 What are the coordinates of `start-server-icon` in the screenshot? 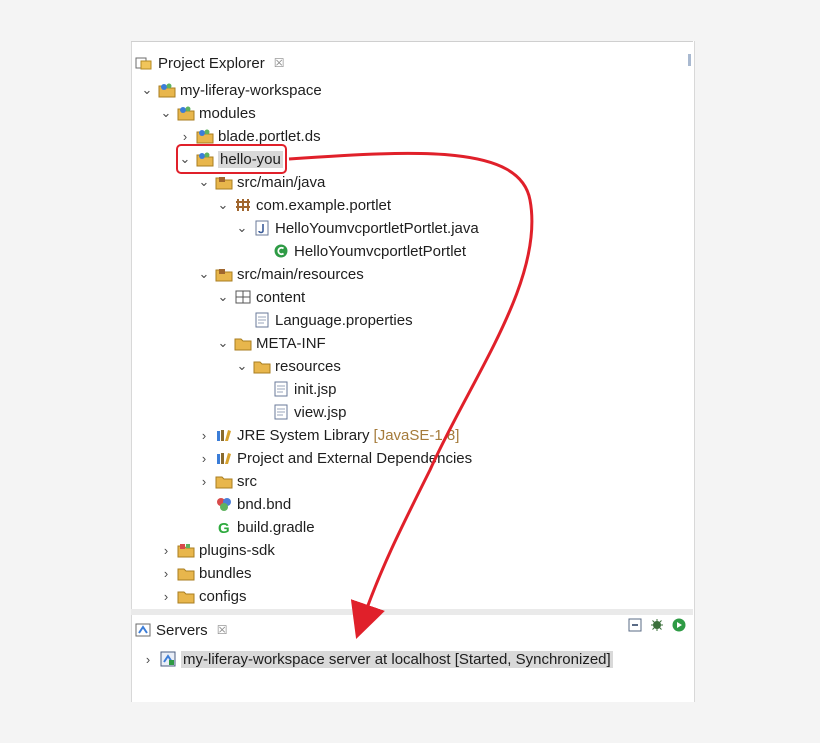 It's located at (679, 625).